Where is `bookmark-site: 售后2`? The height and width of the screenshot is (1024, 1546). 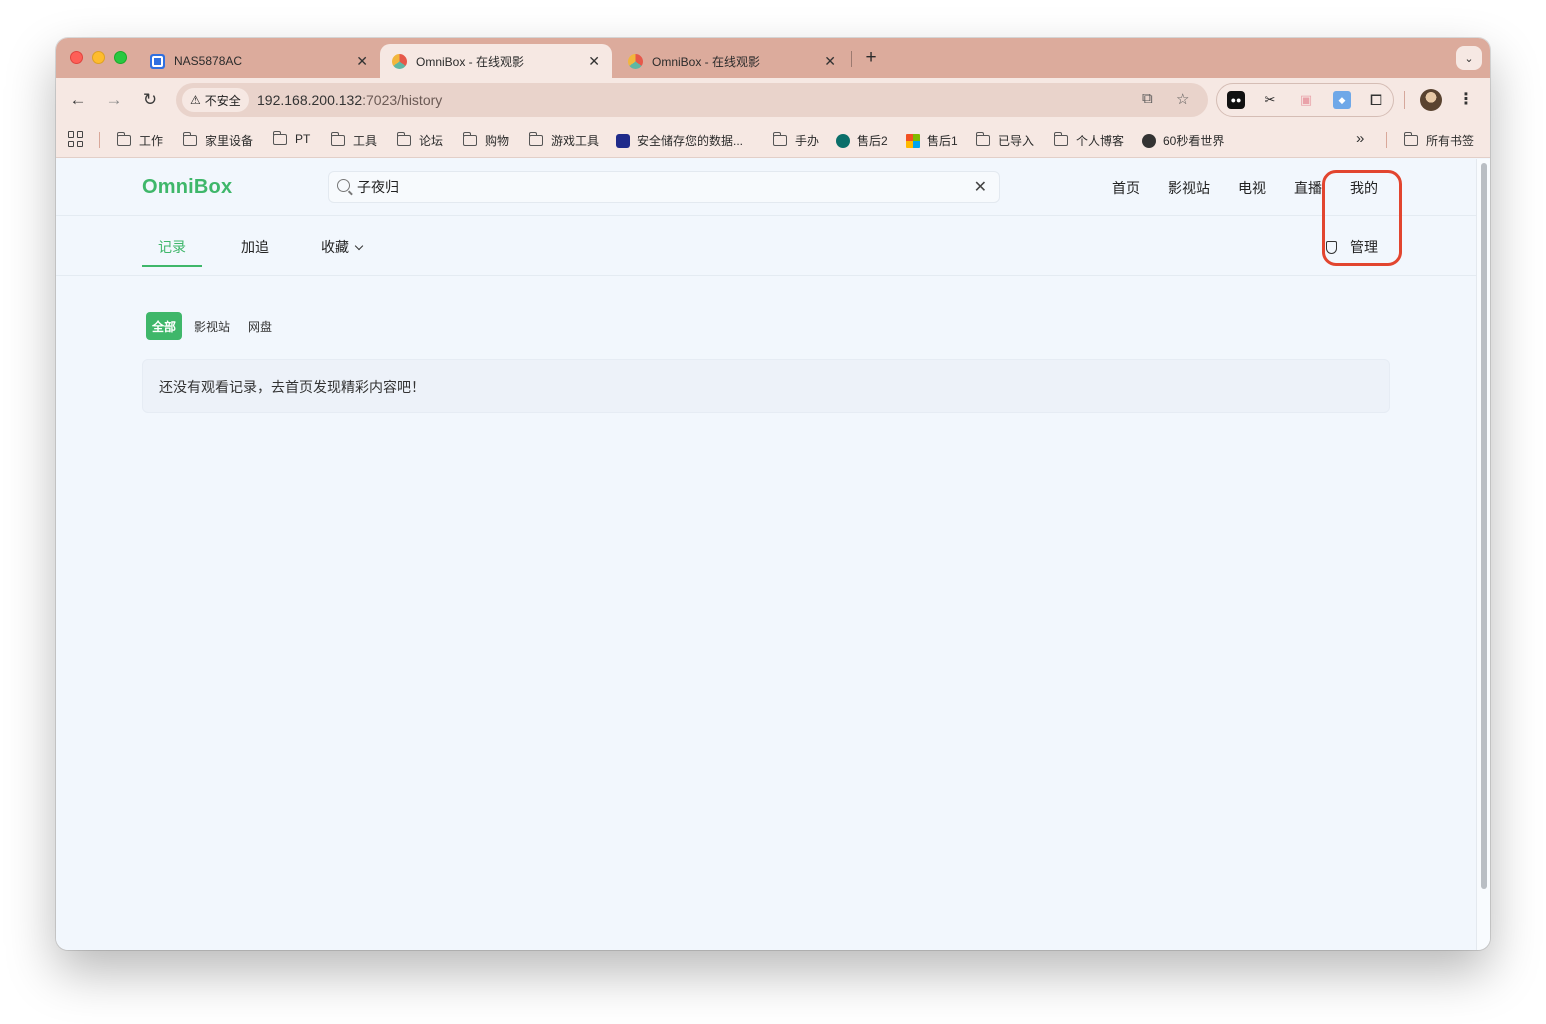
bookmark-site: 售后2 is located at coordinates (862, 140).